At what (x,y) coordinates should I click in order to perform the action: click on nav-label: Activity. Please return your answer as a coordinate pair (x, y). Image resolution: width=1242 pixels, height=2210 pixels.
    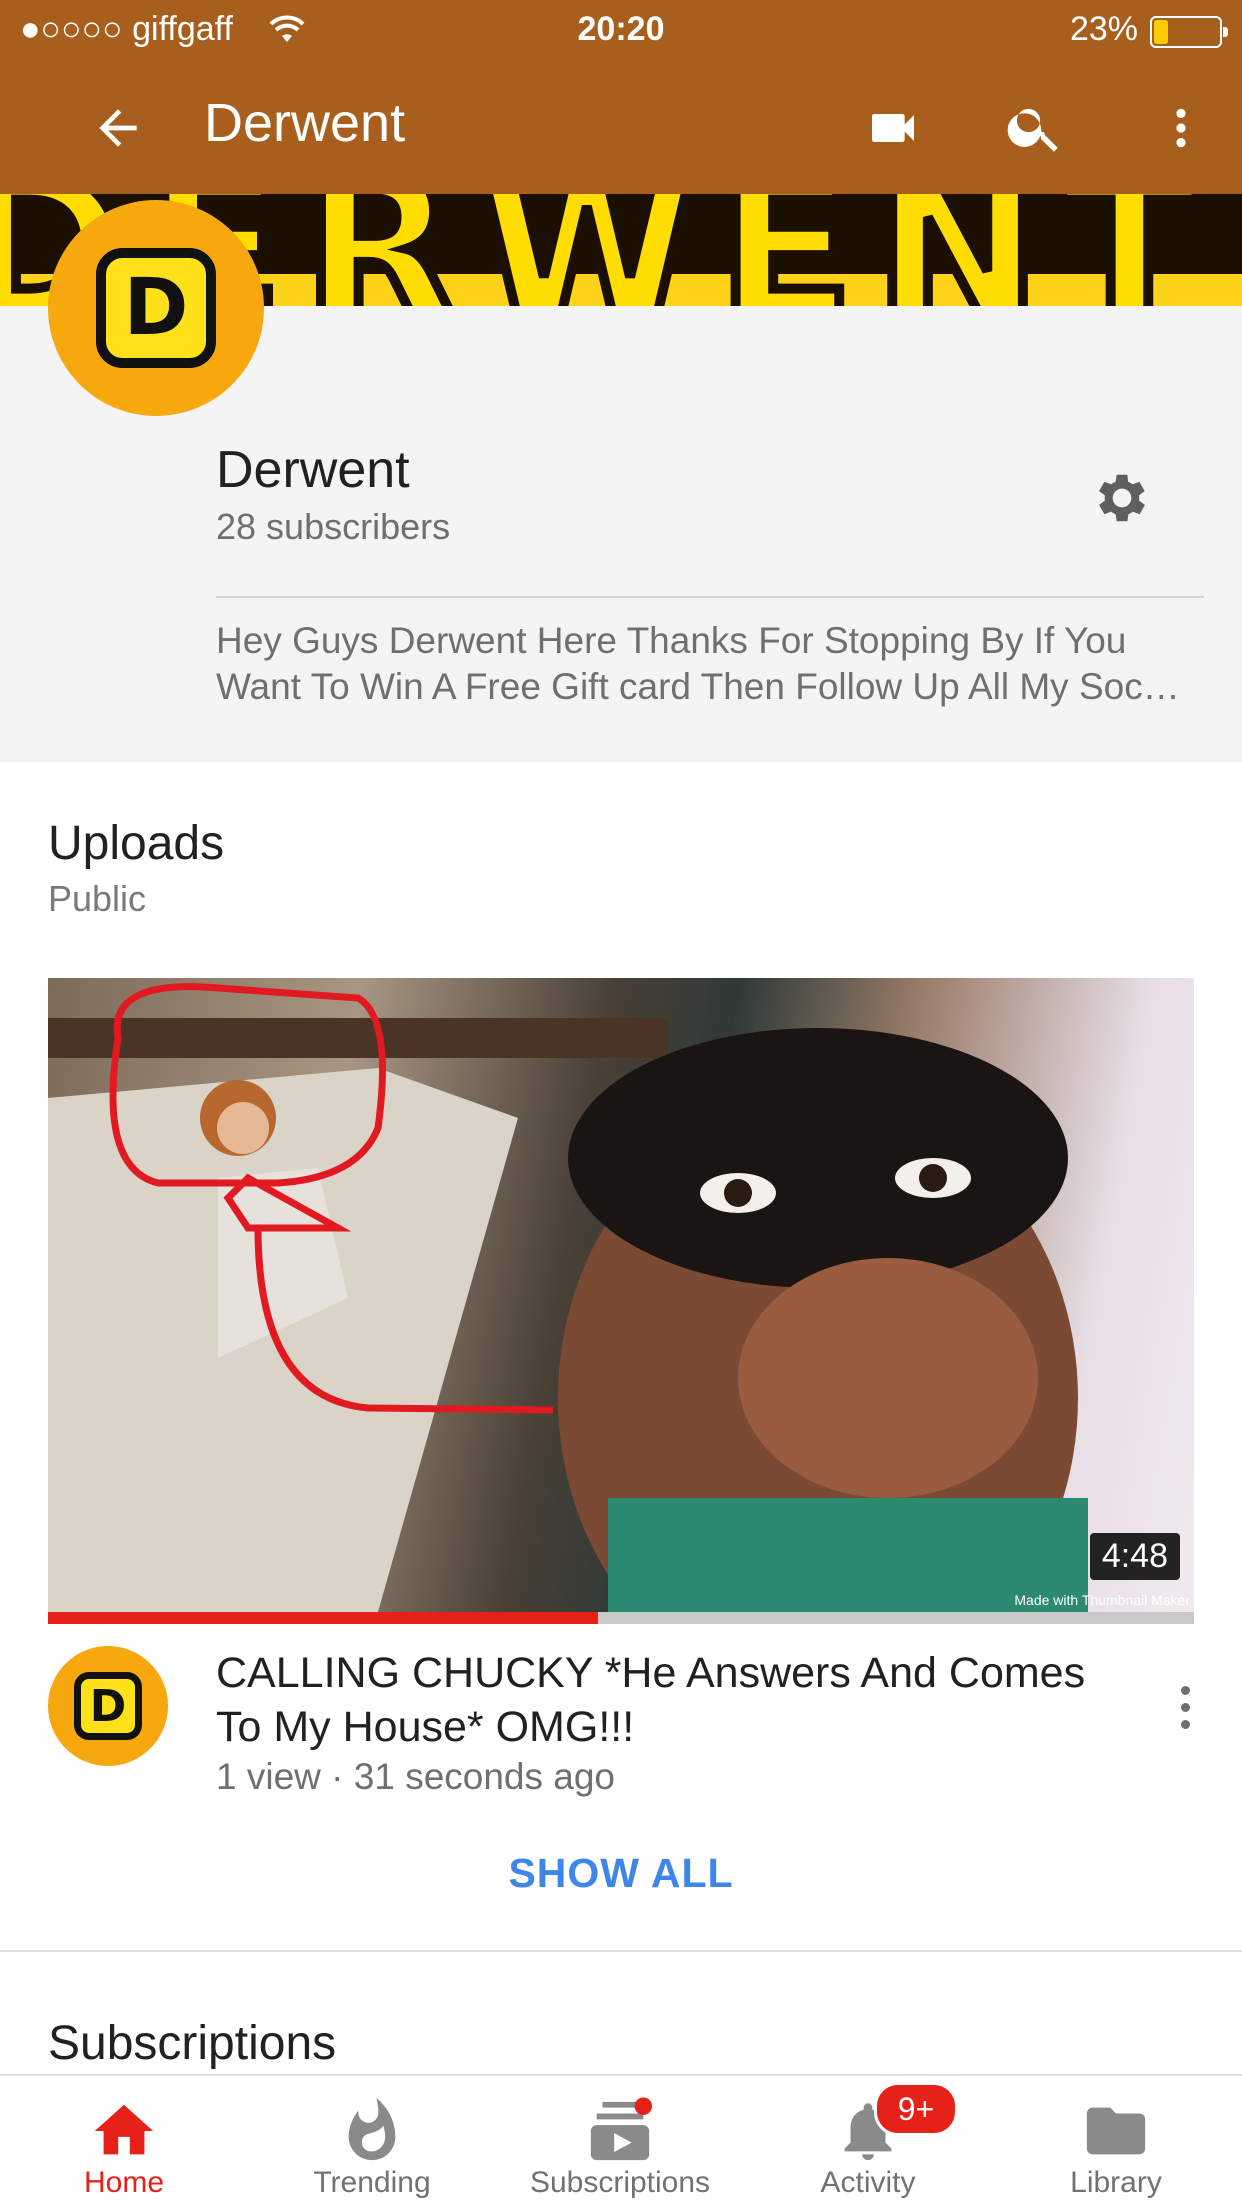
    Looking at the image, I should click on (868, 2182).